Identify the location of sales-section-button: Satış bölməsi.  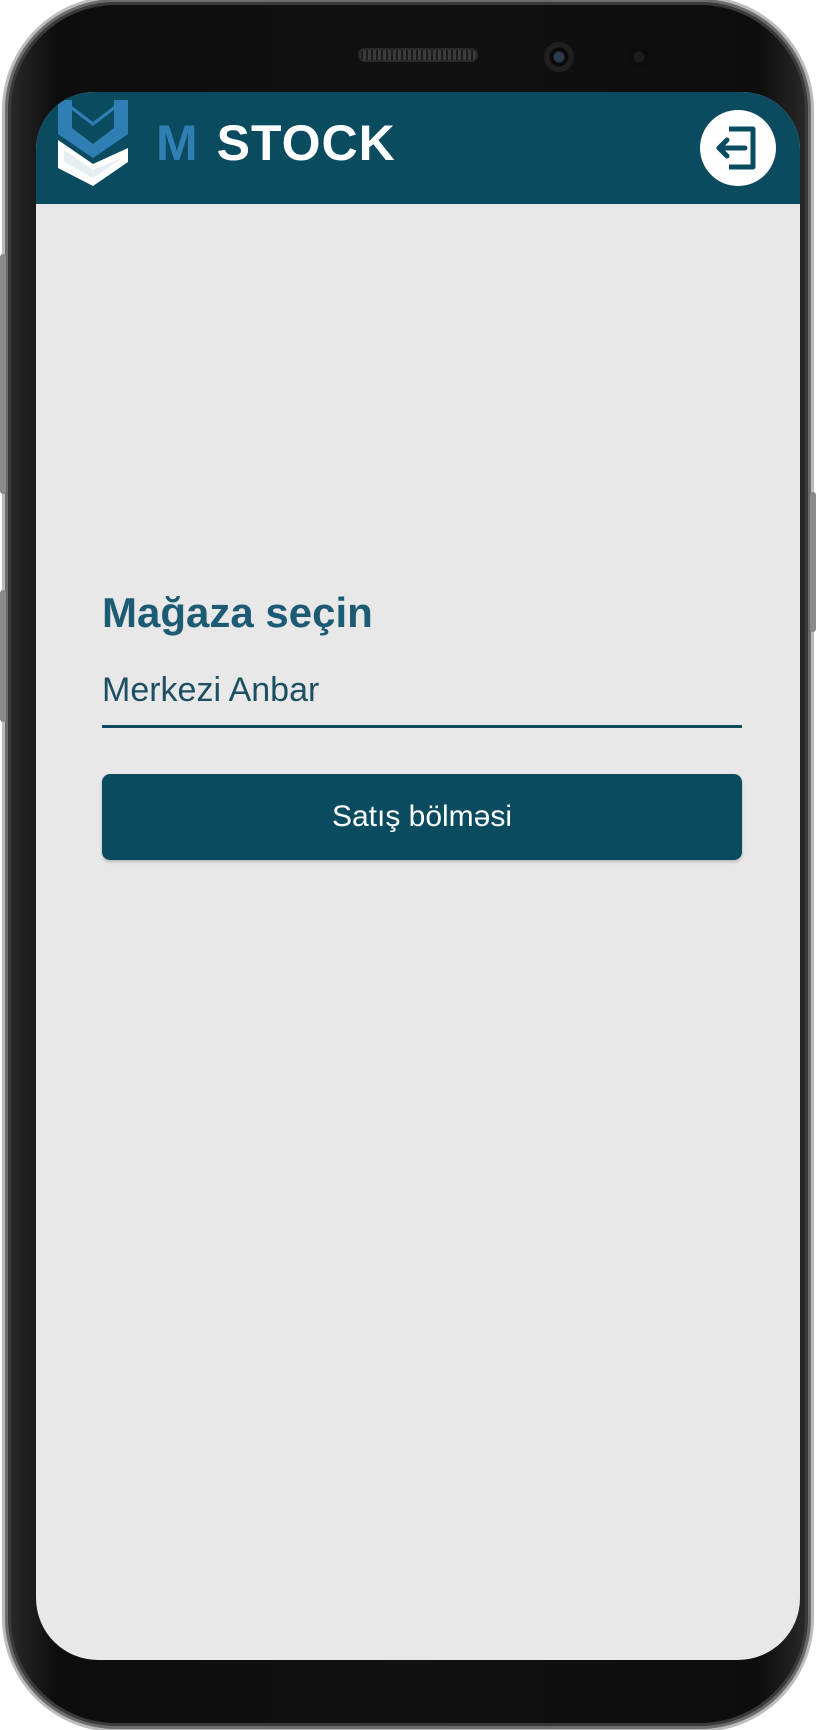
(422, 817).